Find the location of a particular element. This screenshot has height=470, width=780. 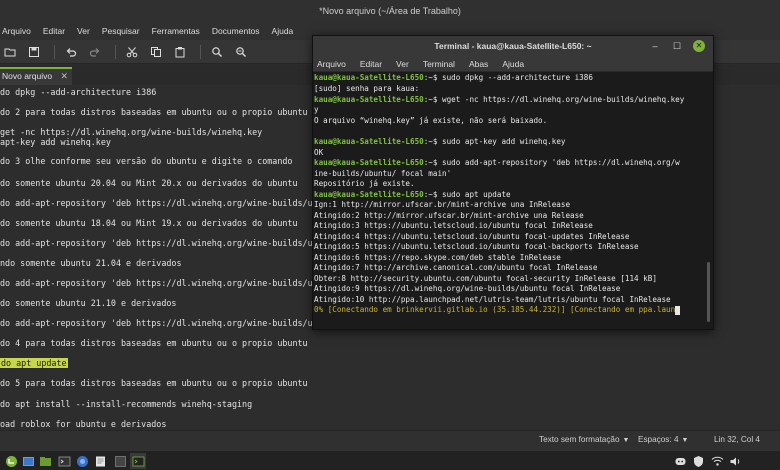

scissors-icon is located at coordinates (132, 51).